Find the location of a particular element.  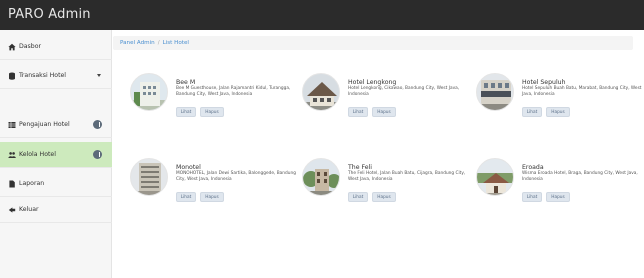

sidebar-item-label: Laporan is located at coordinates (32, 183).